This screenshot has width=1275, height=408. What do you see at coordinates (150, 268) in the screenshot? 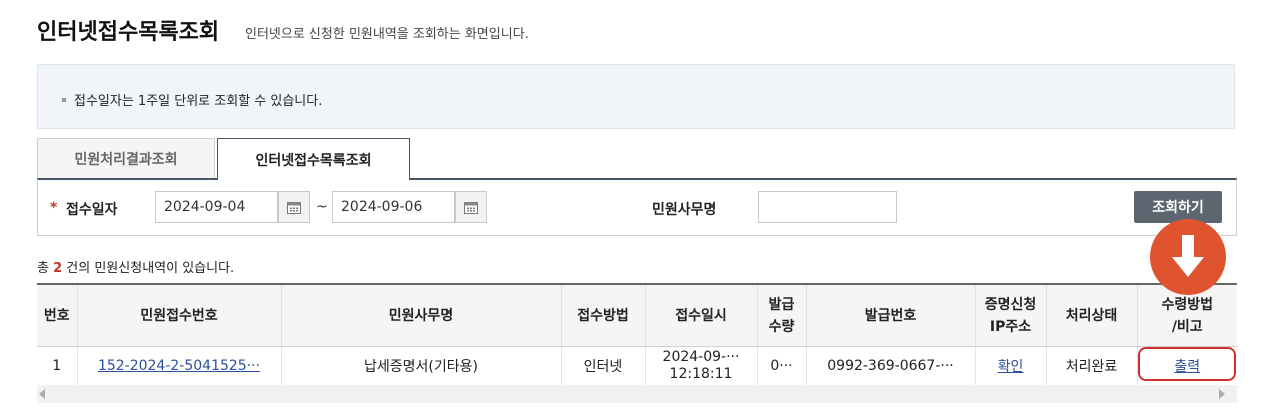
I see `count-suffix: 건의 민원신청내역이 있습니다.` at bounding box center [150, 268].